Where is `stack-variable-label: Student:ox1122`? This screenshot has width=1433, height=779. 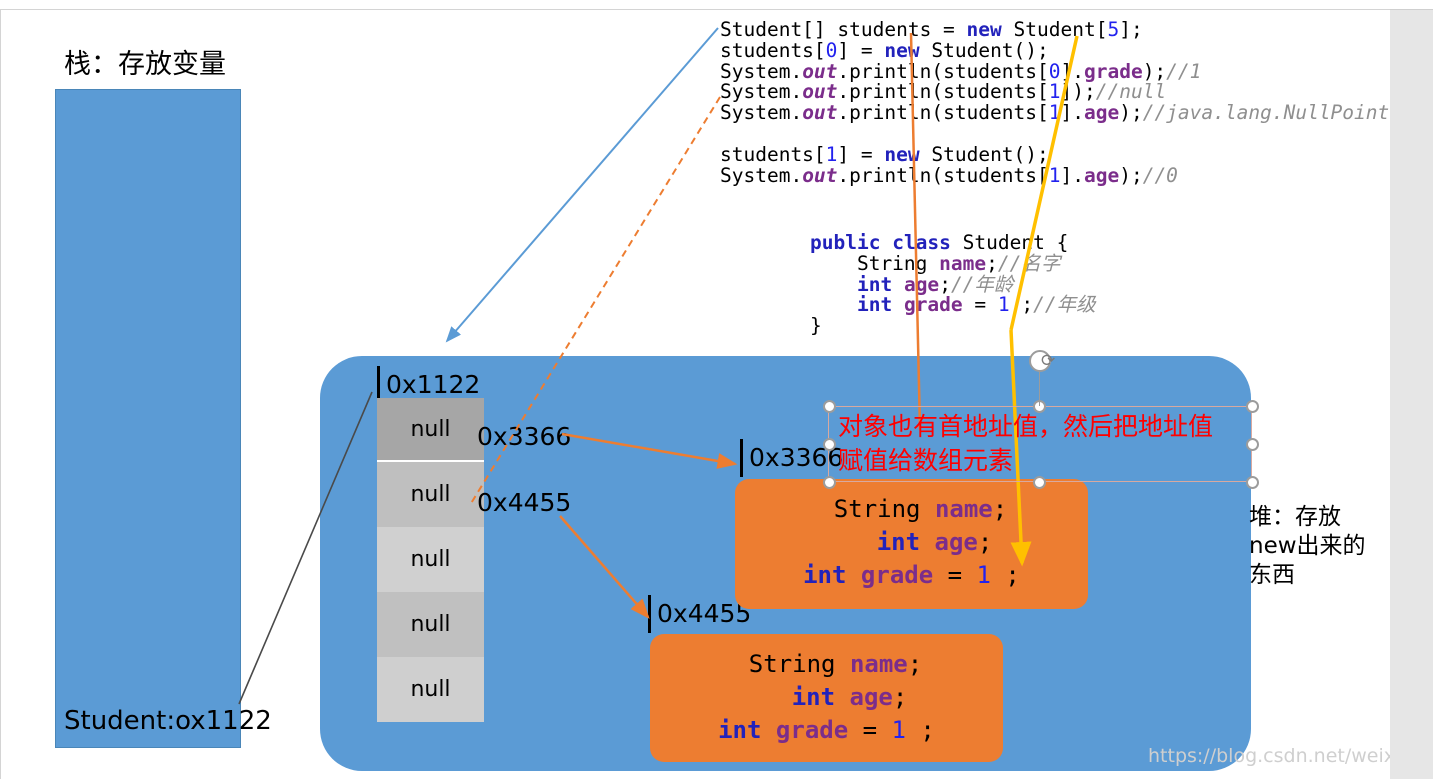
stack-variable-label: Student:ox1122 is located at coordinates (168, 721).